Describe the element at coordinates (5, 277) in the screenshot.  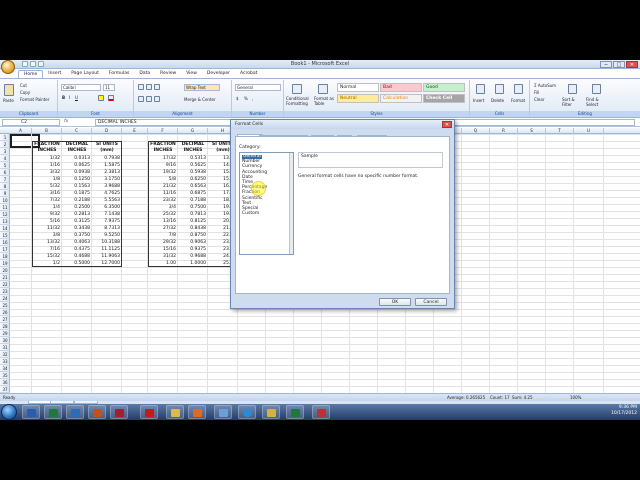
I see `row-header: 21` at that location.